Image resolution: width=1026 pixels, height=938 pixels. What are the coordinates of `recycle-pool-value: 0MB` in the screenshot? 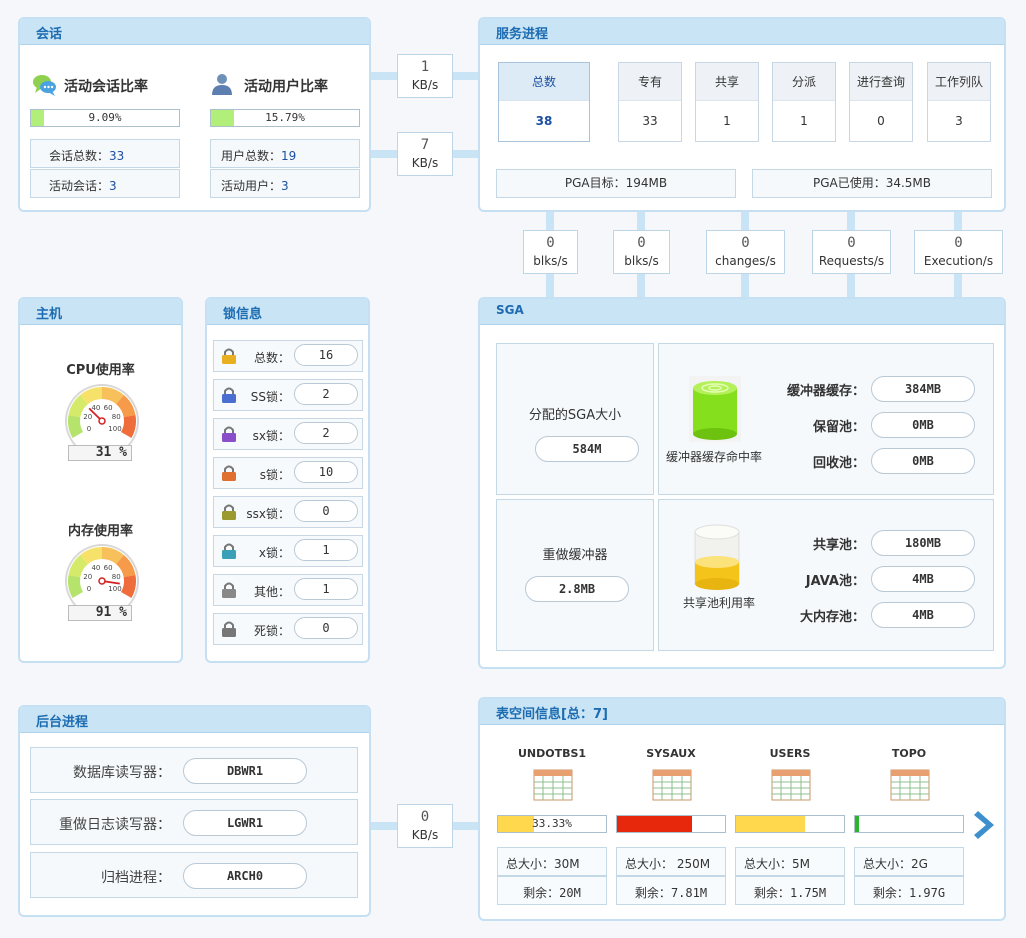 It's located at (923, 461).